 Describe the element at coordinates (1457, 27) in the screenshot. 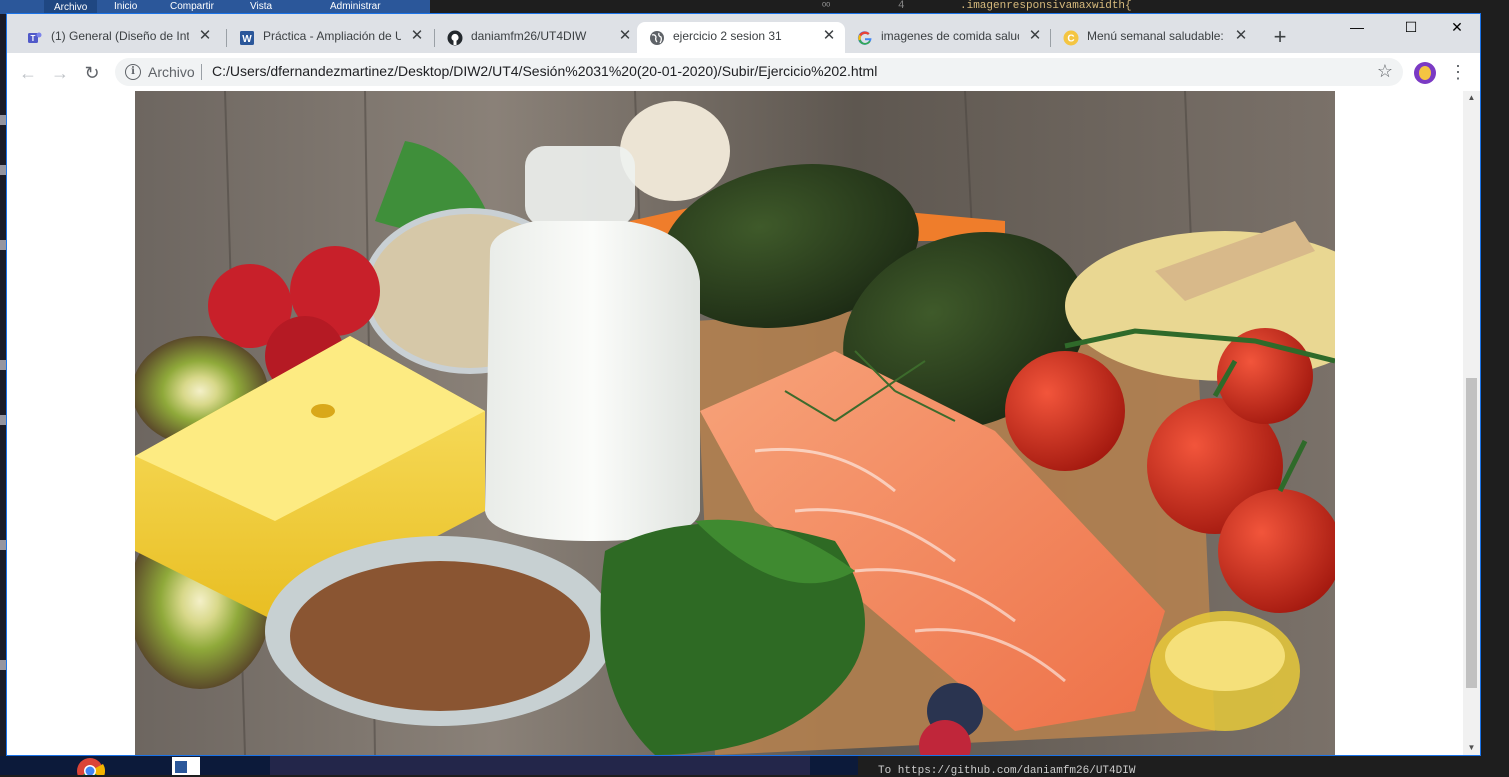

I see `close-window-button: ✕` at that location.